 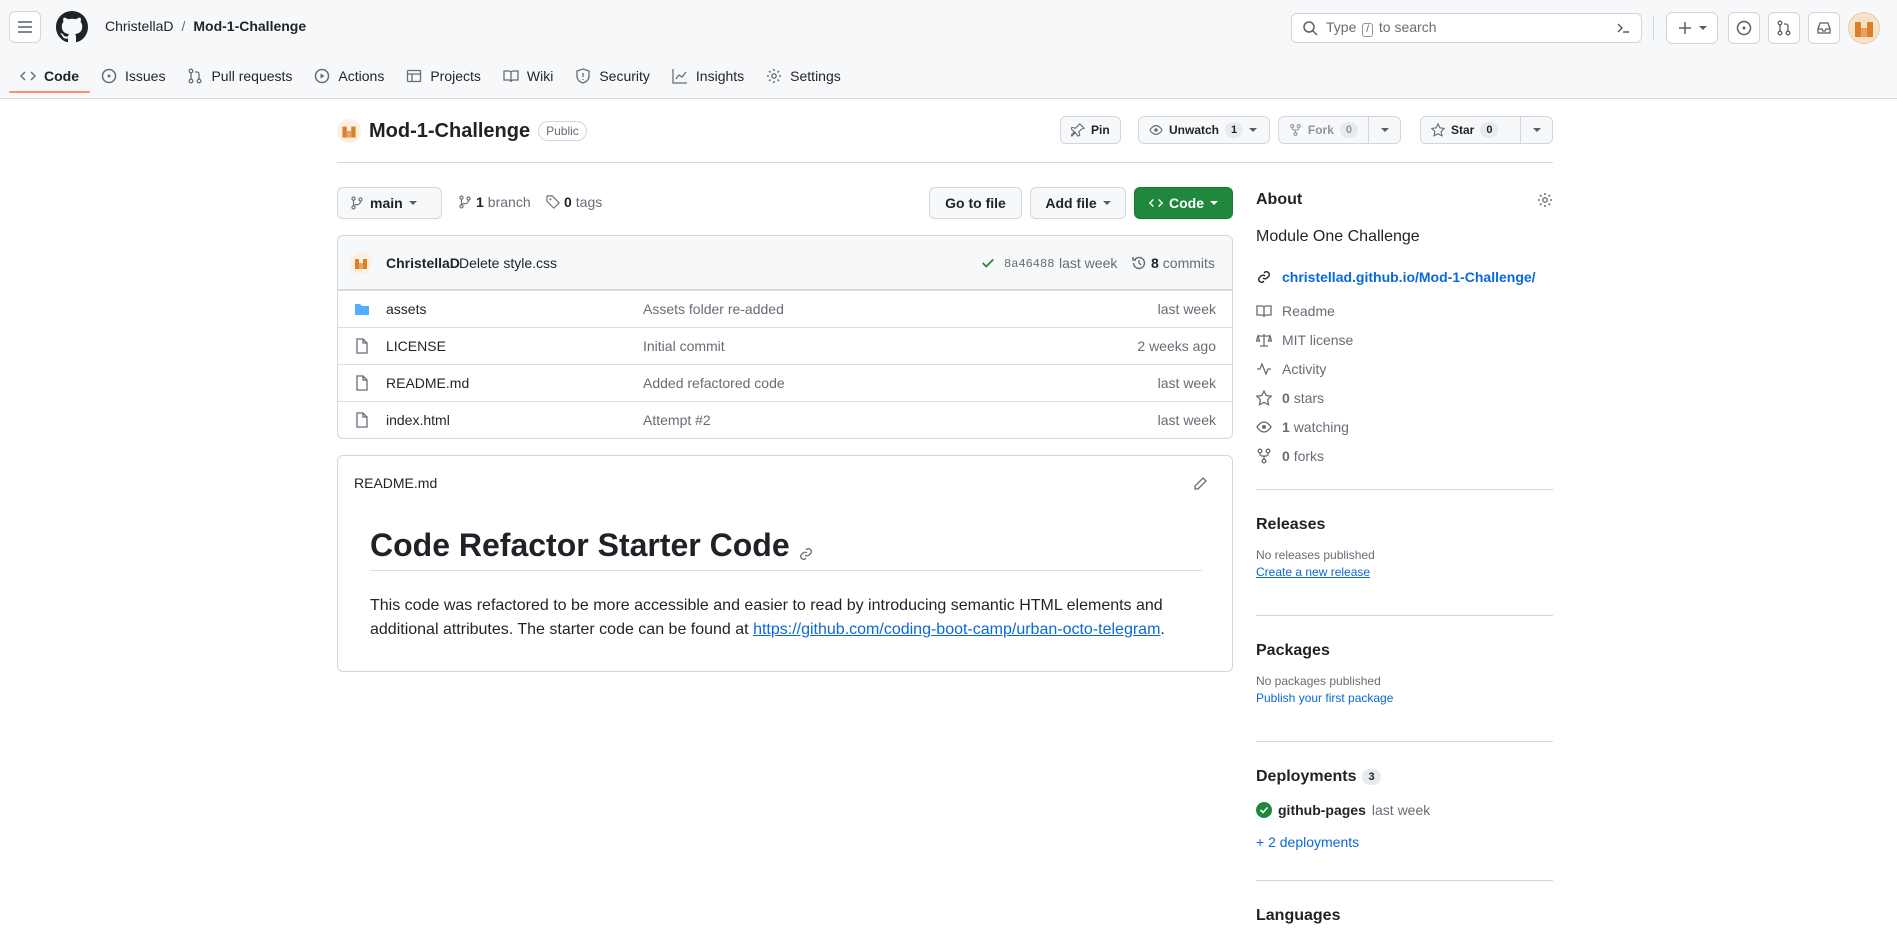 I want to click on command-palette-icon, so click(x=1623, y=28).